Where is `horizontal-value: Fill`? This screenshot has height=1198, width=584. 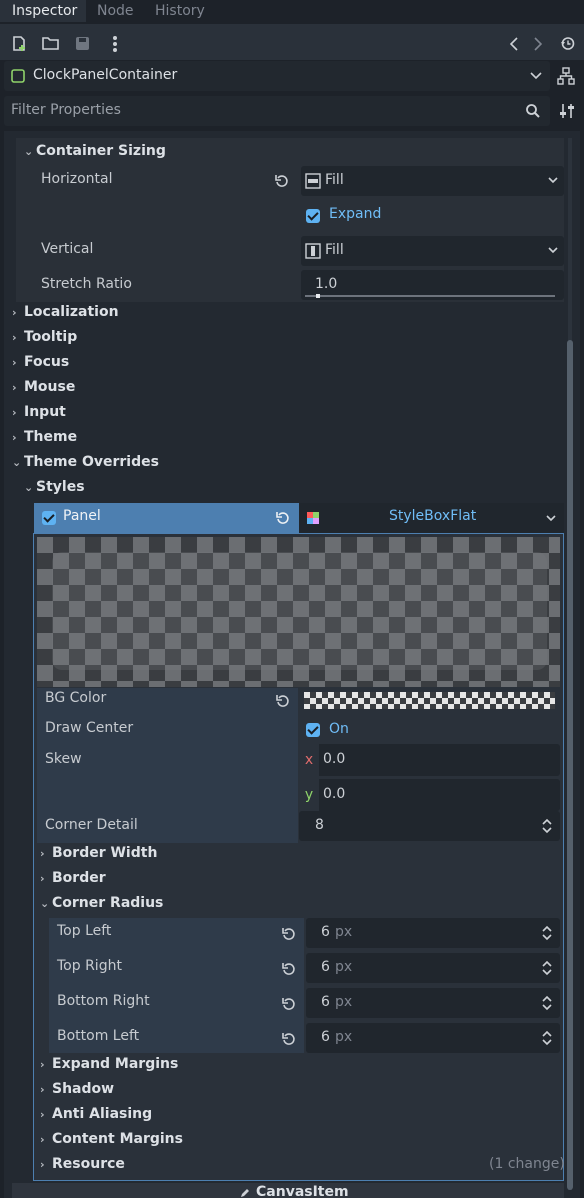 horizontal-value: Fill is located at coordinates (334, 180).